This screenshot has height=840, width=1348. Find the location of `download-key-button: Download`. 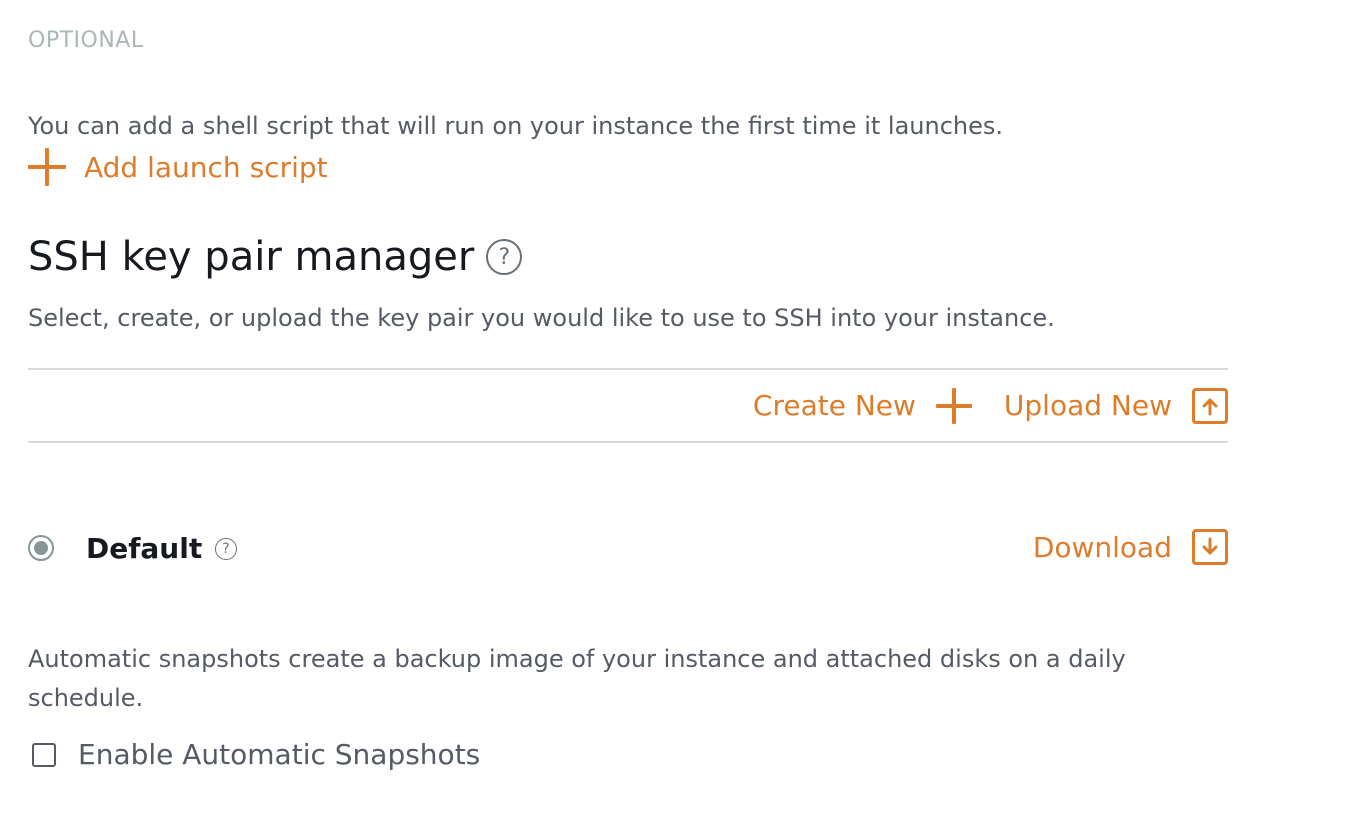

download-key-button: Download is located at coordinates (1130, 547).